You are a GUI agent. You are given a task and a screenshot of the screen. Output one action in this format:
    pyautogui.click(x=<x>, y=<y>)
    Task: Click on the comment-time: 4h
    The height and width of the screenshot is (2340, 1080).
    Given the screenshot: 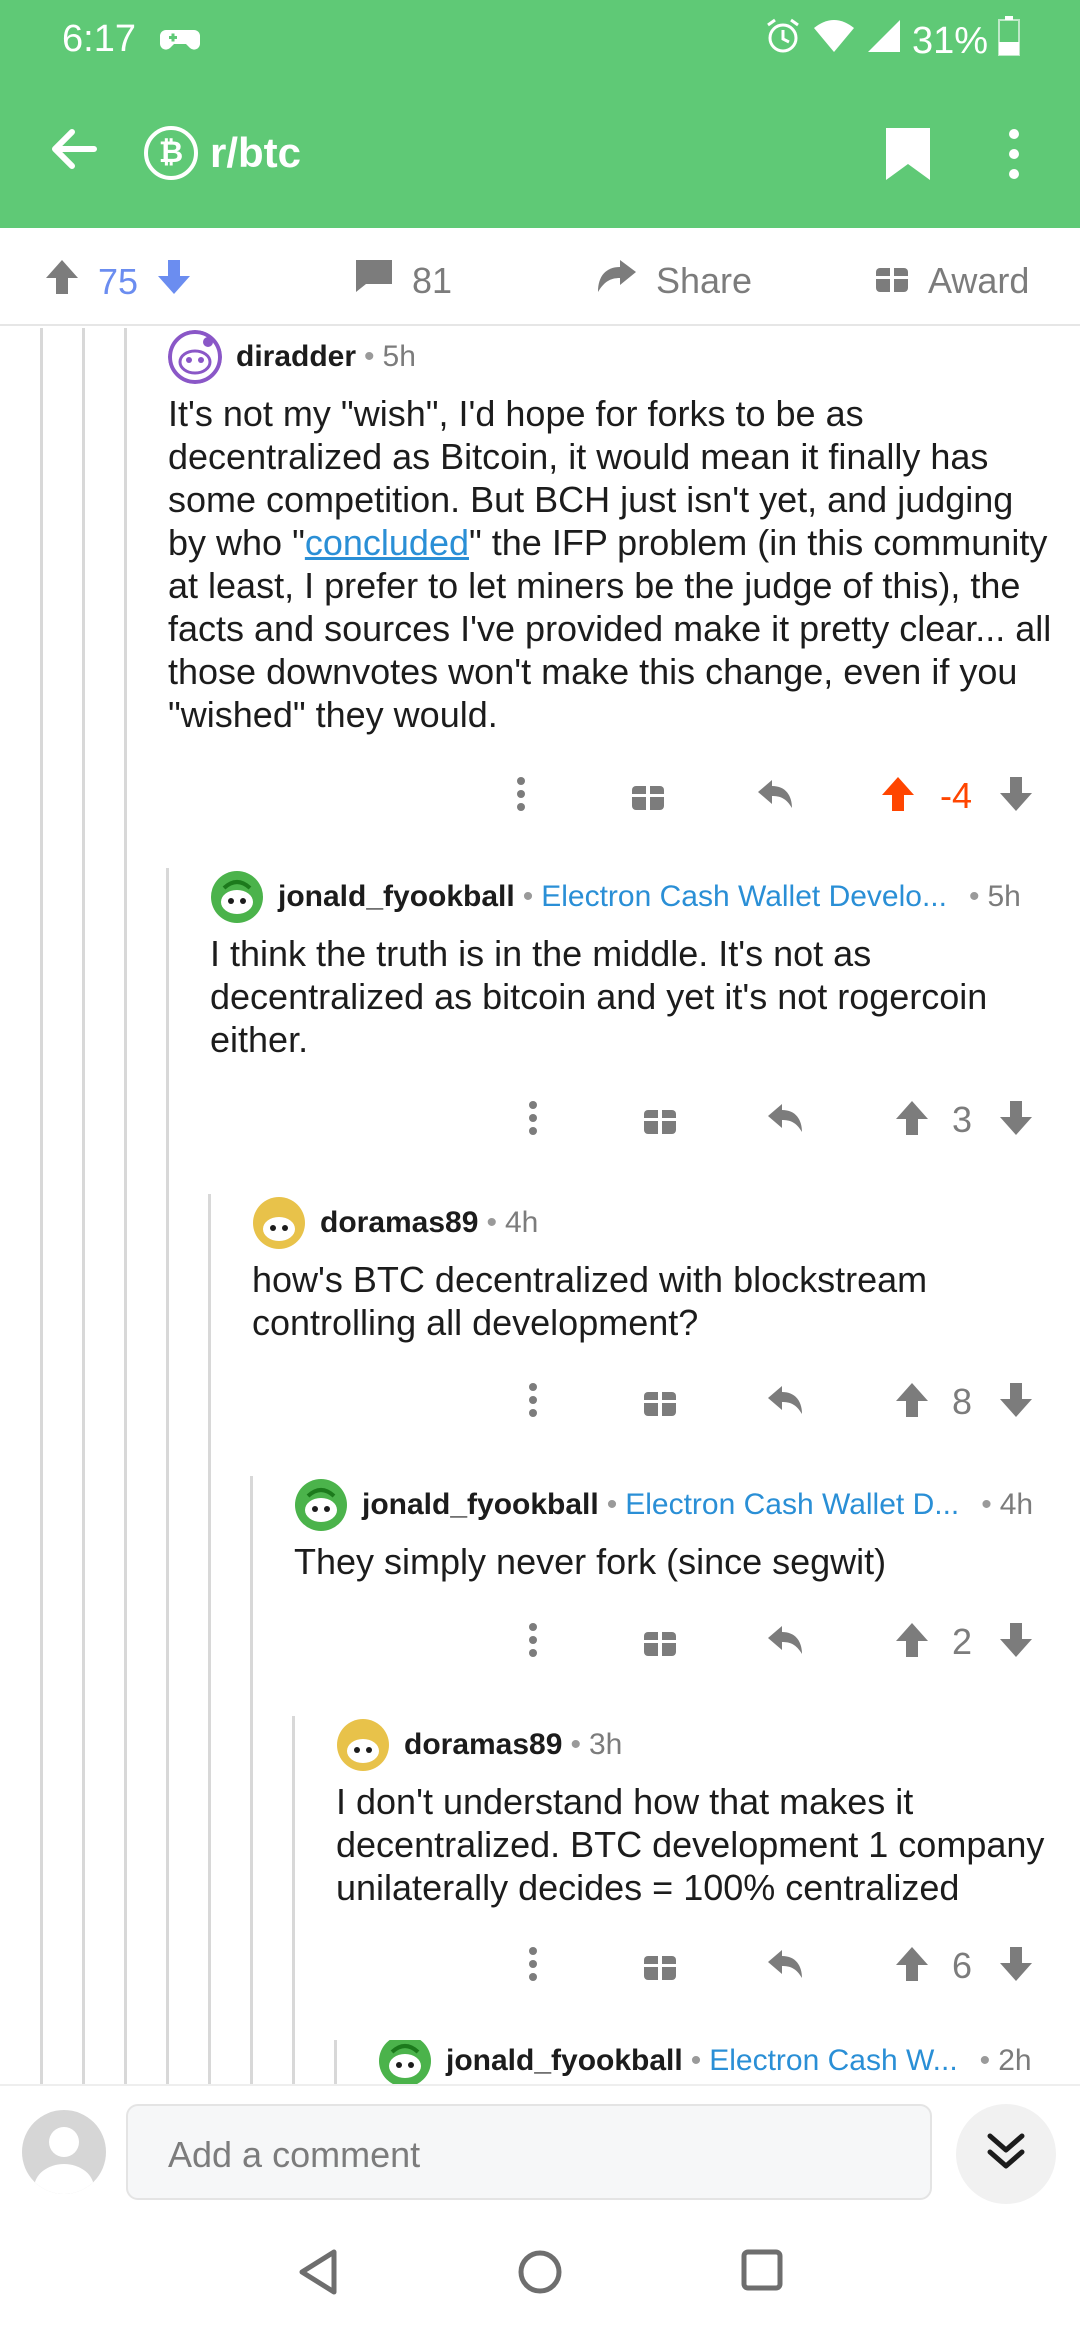 What is the action you would take?
    pyautogui.click(x=521, y=1222)
    